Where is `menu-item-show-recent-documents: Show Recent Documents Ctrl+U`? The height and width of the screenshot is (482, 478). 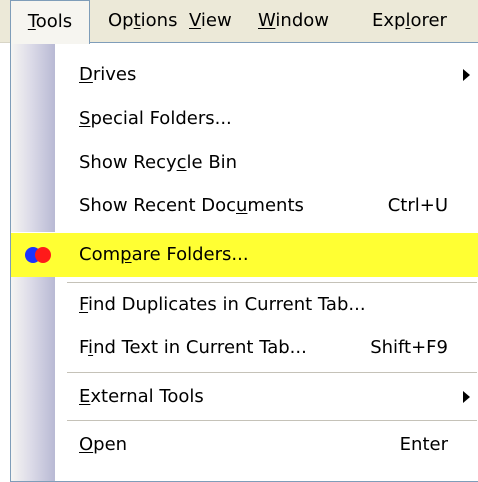 menu-item-show-recent-documents: Show Recent Documents Ctrl+U is located at coordinates (244, 206).